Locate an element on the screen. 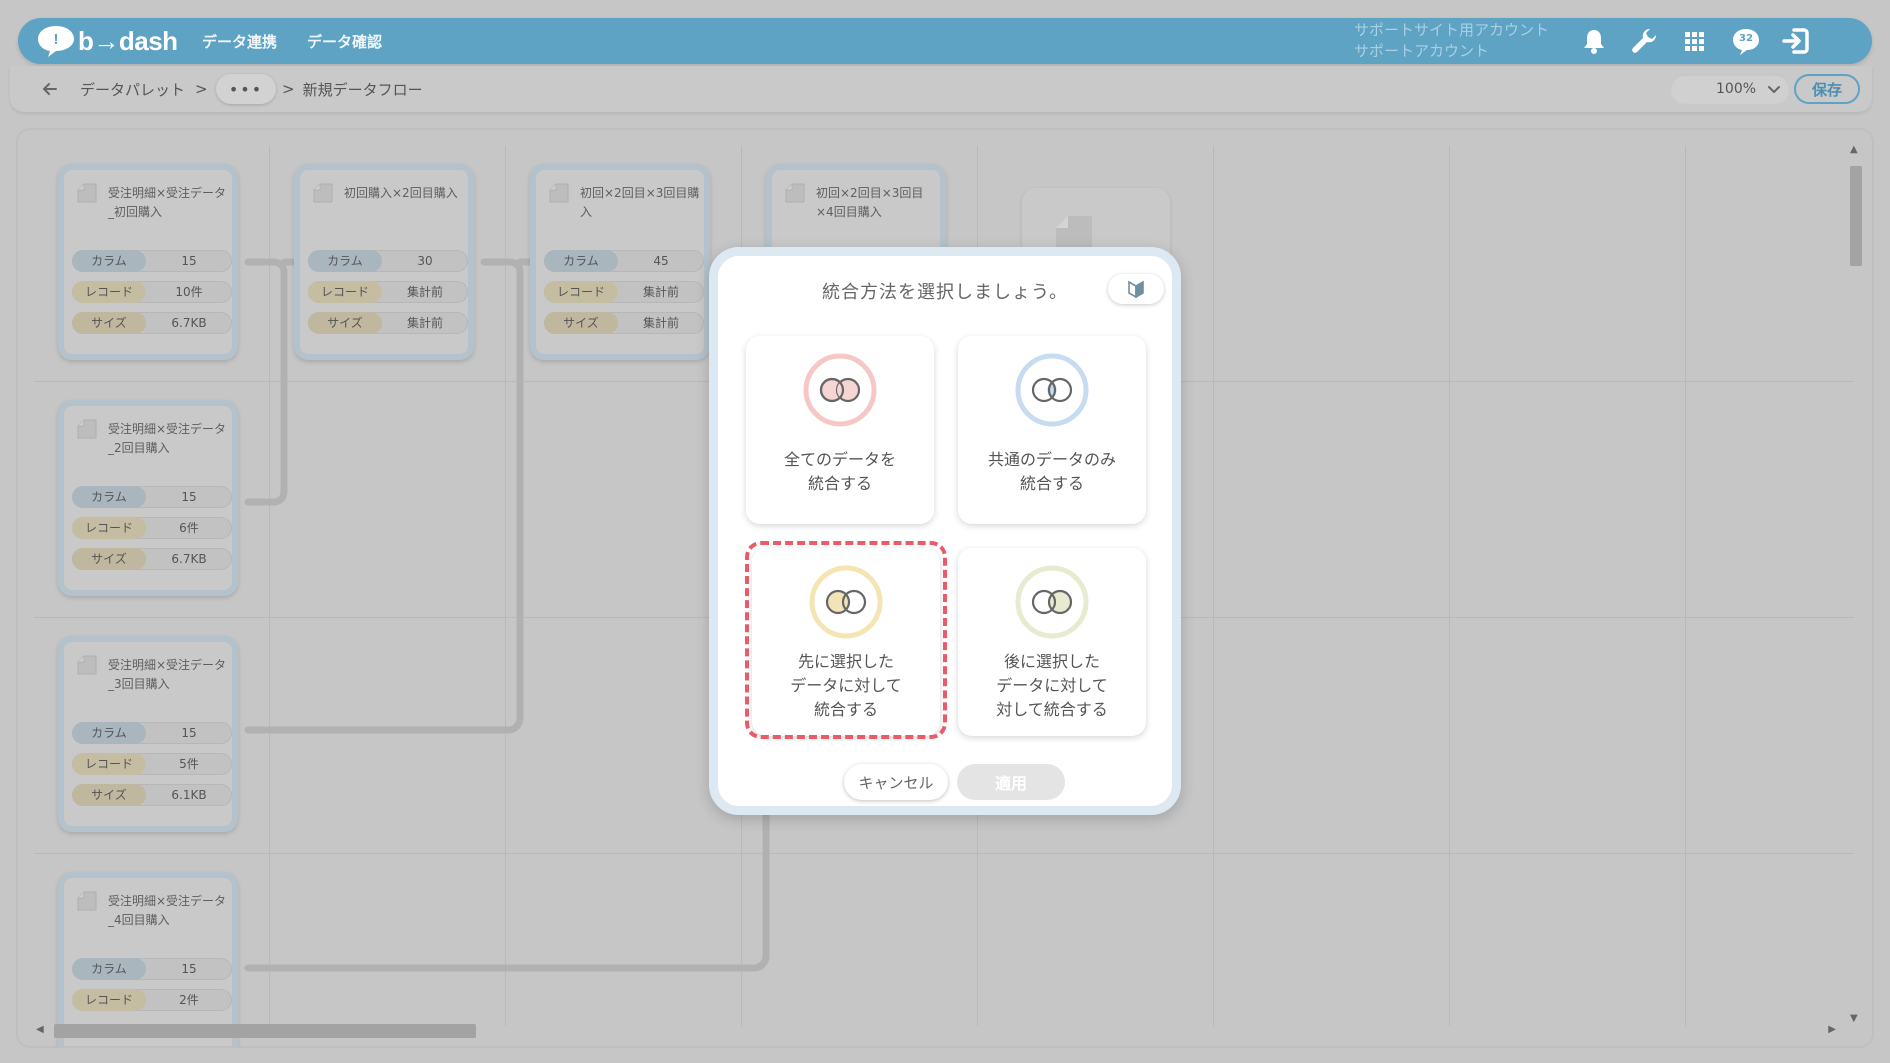  apply-button: 適用 is located at coordinates (1011, 782).